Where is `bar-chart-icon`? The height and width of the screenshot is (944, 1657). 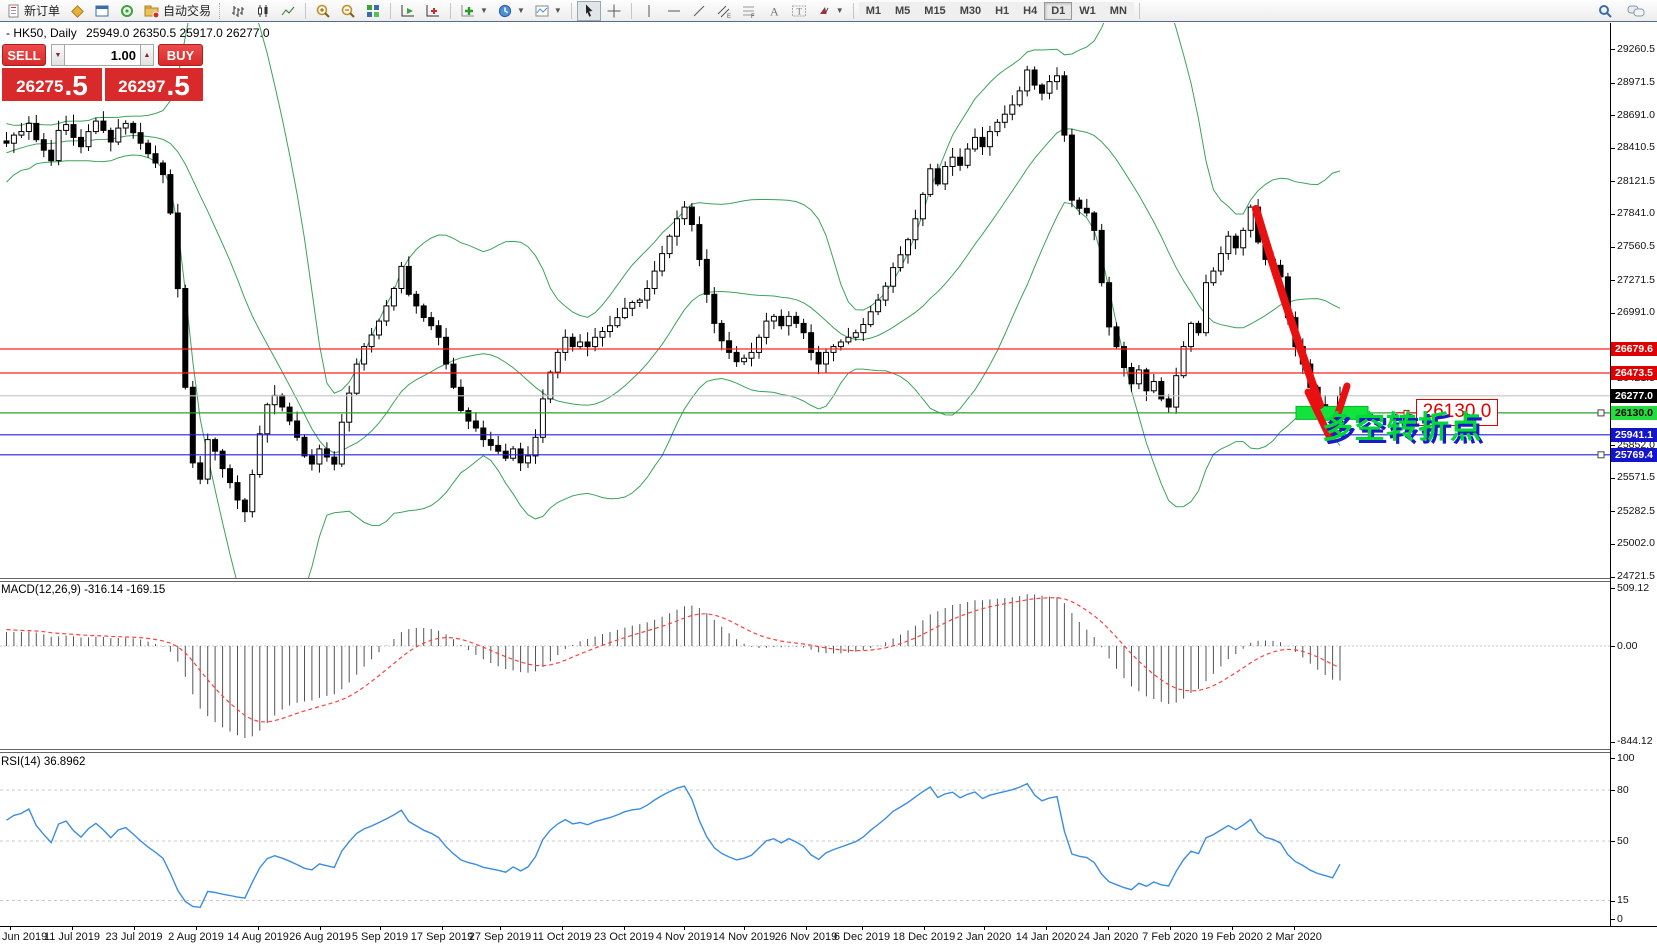
bar-chart-icon is located at coordinates (238, 11).